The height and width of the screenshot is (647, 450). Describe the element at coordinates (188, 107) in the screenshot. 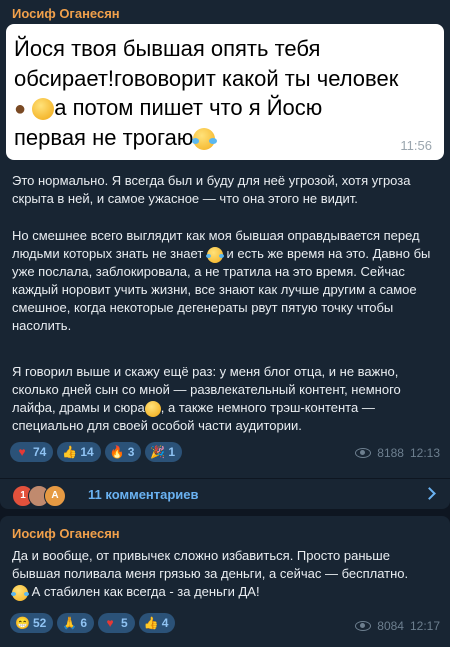

I see `quote-line: а потом пишет что я Йосю` at that location.